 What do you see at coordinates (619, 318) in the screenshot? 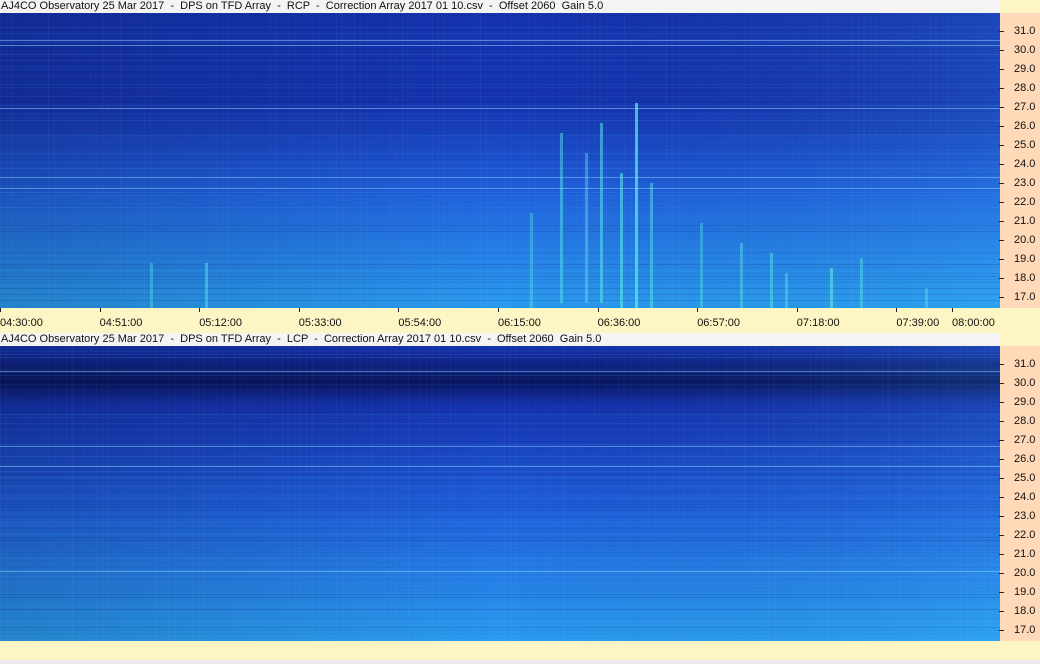
I see `x-tick-label: 06:36:00` at bounding box center [619, 318].